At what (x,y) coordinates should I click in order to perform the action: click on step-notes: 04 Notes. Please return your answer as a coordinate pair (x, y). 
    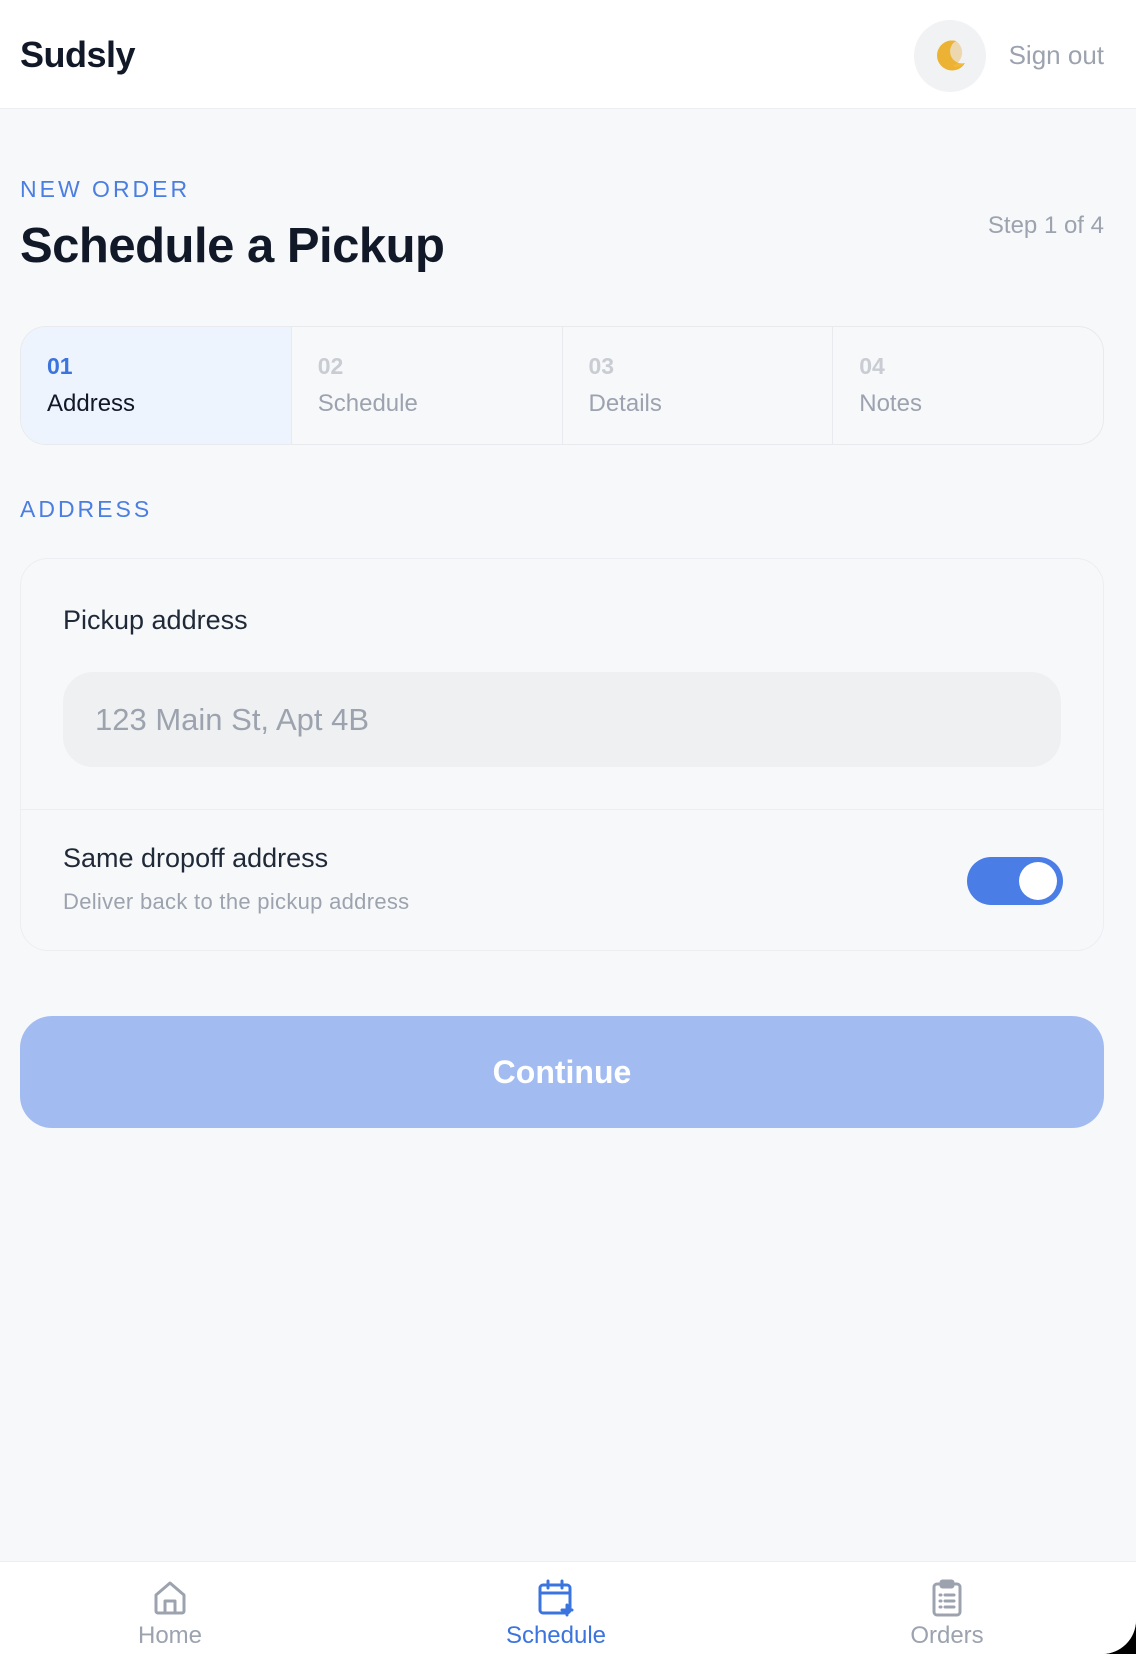
    Looking at the image, I should click on (968, 385).